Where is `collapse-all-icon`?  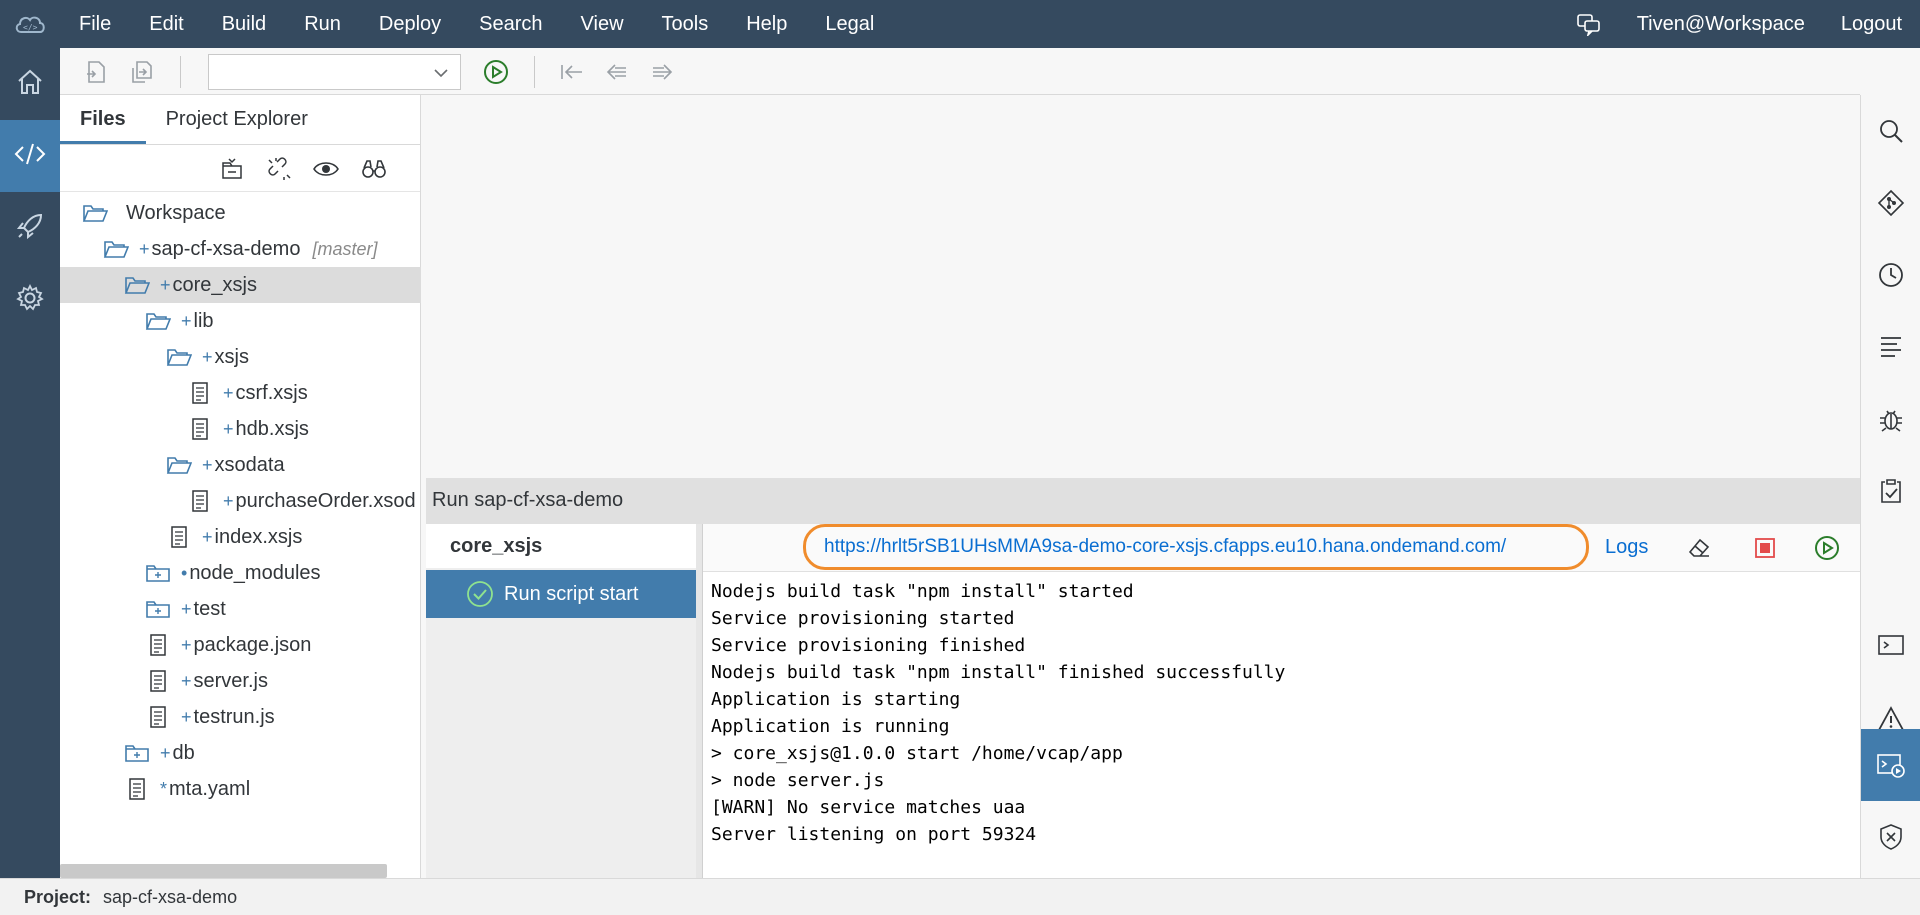
collapse-all-icon is located at coordinates (232, 168).